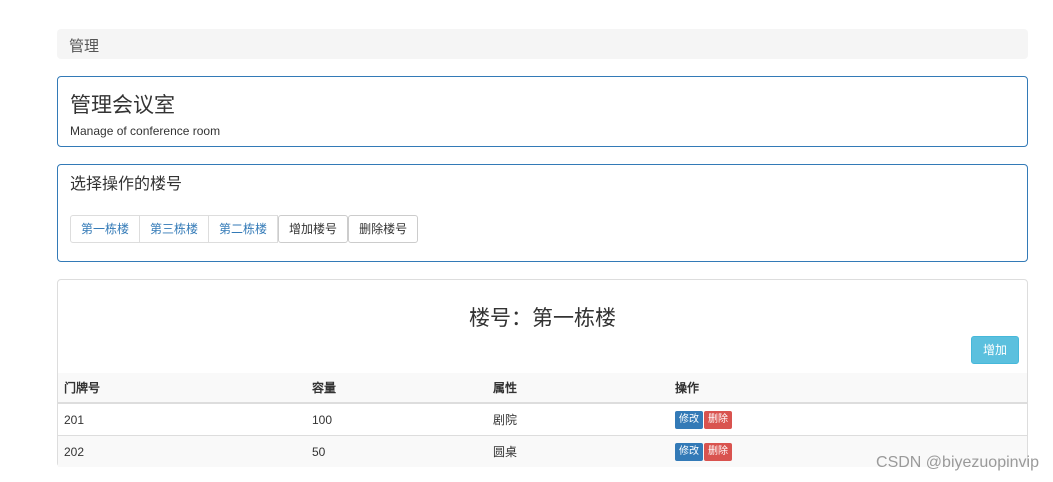 The height and width of the screenshot is (482, 1053). Describe the element at coordinates (396, 419) in the screenshot. I see `room-capacity: 100` at that location.